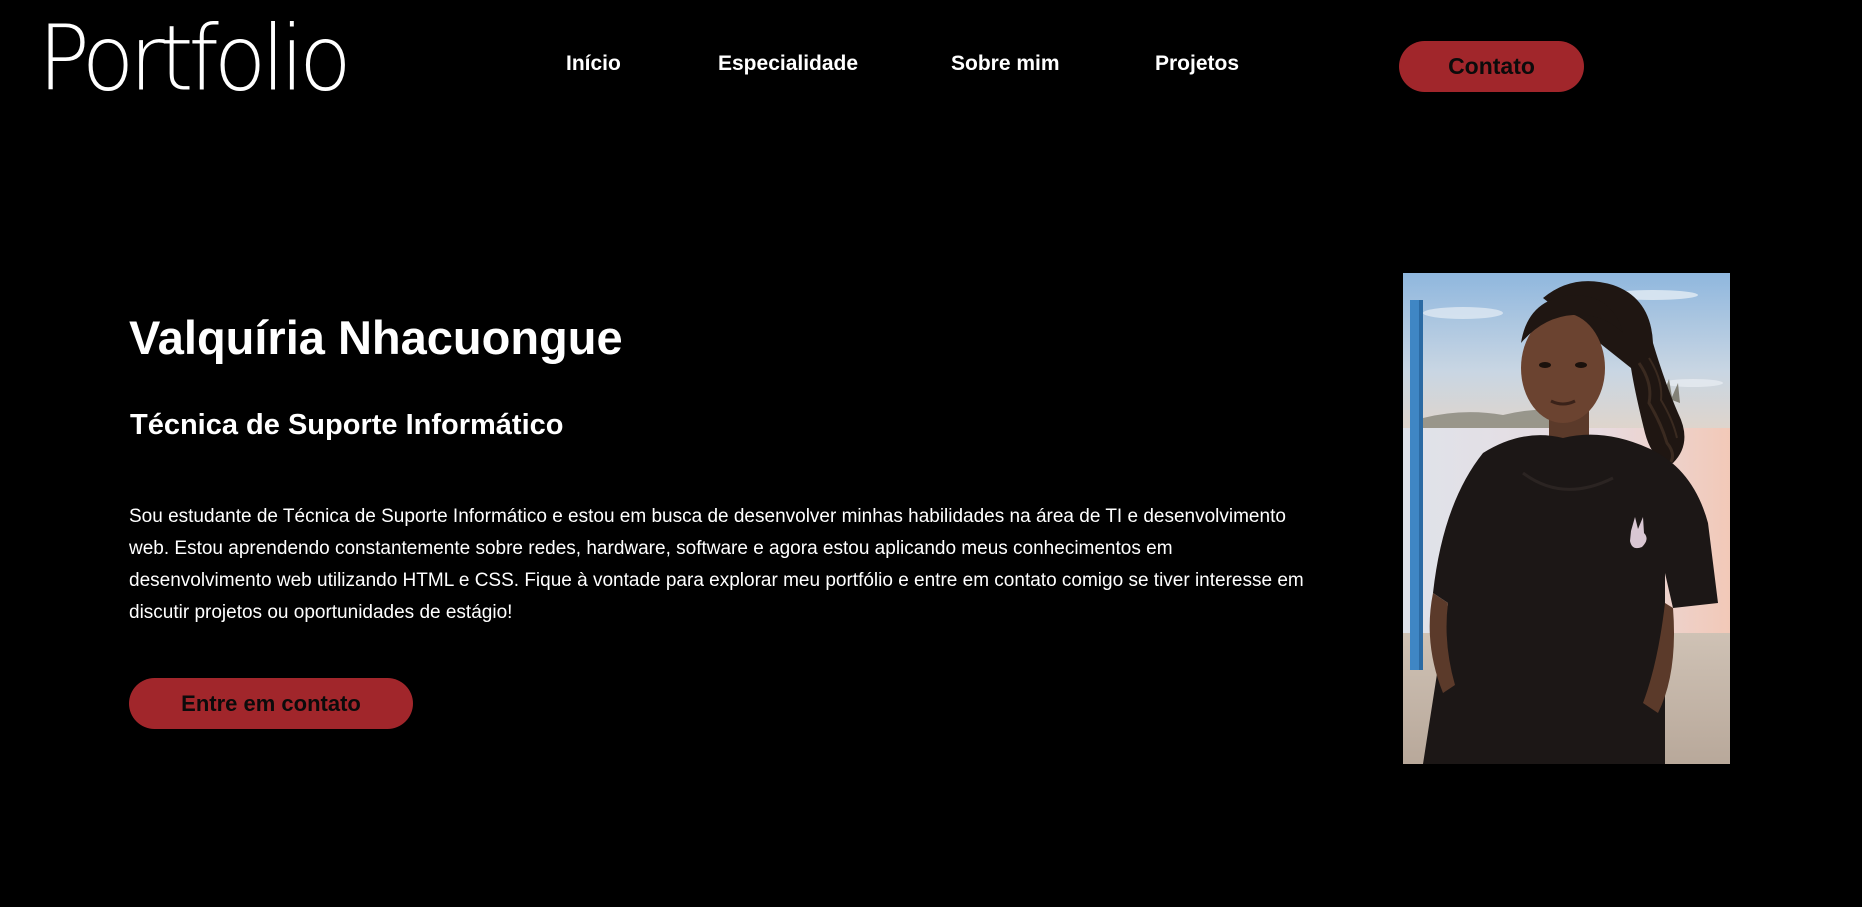  Describe the element at coordinates (271, 703) in the screenshot. I see `get-in-touch-button: Entre em contato` at that location.